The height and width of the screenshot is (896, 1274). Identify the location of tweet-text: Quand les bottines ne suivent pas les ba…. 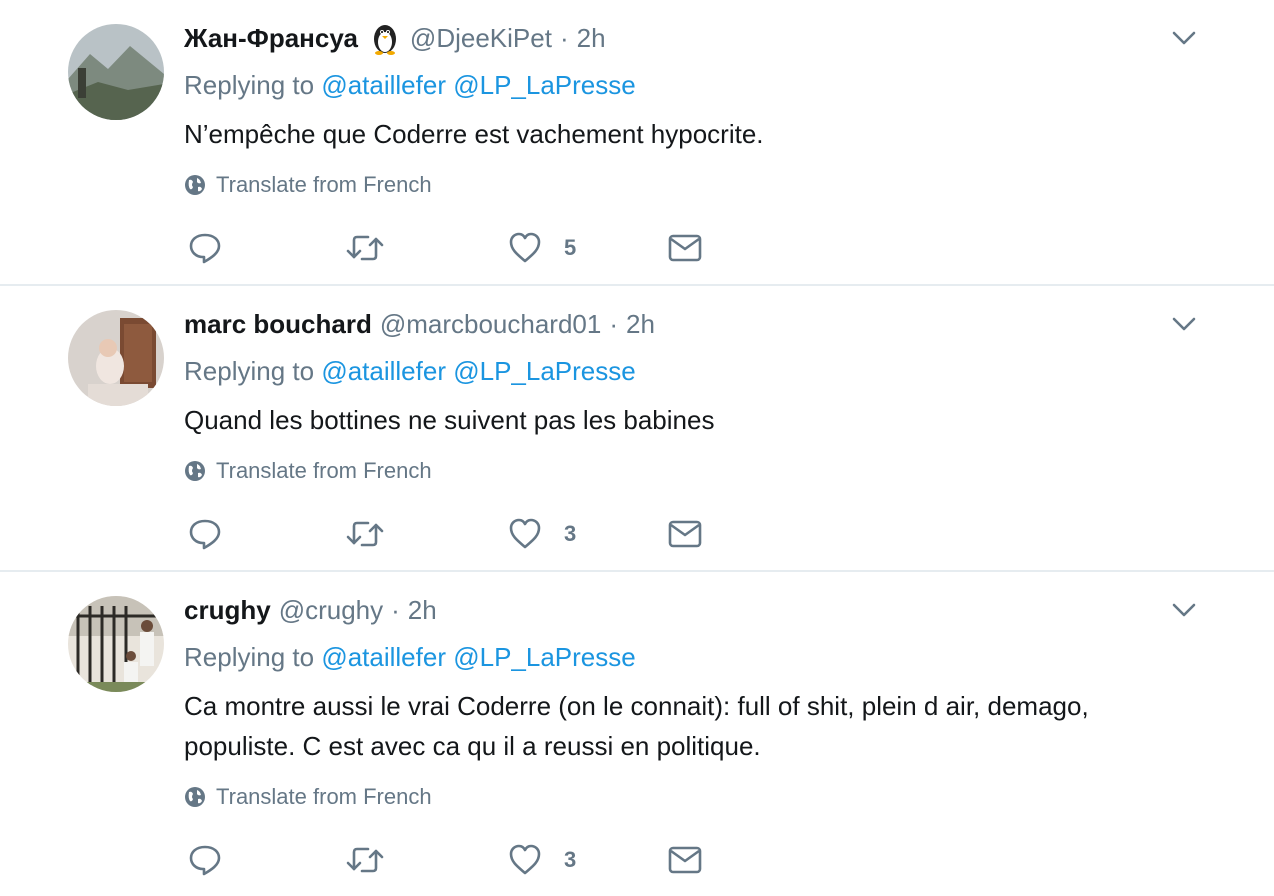
(684, 420).